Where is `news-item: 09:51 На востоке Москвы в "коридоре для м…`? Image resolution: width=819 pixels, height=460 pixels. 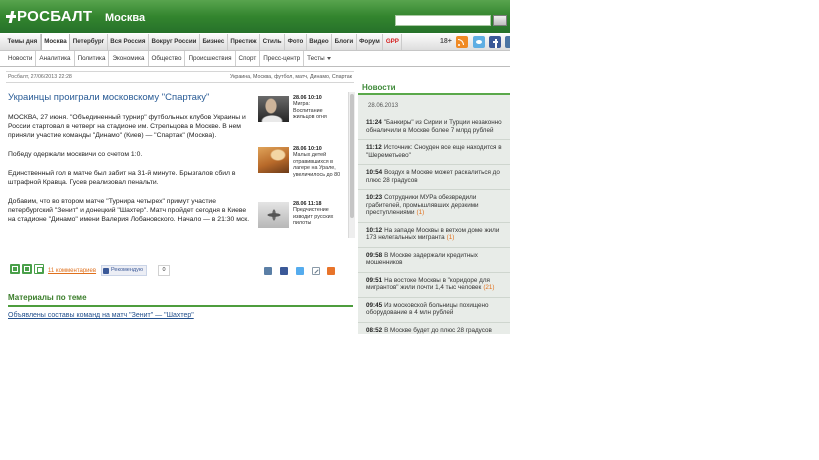
news-item: 09:51 На востоке Москвы в "коридоре для м… is located at coordinates (434, 285).